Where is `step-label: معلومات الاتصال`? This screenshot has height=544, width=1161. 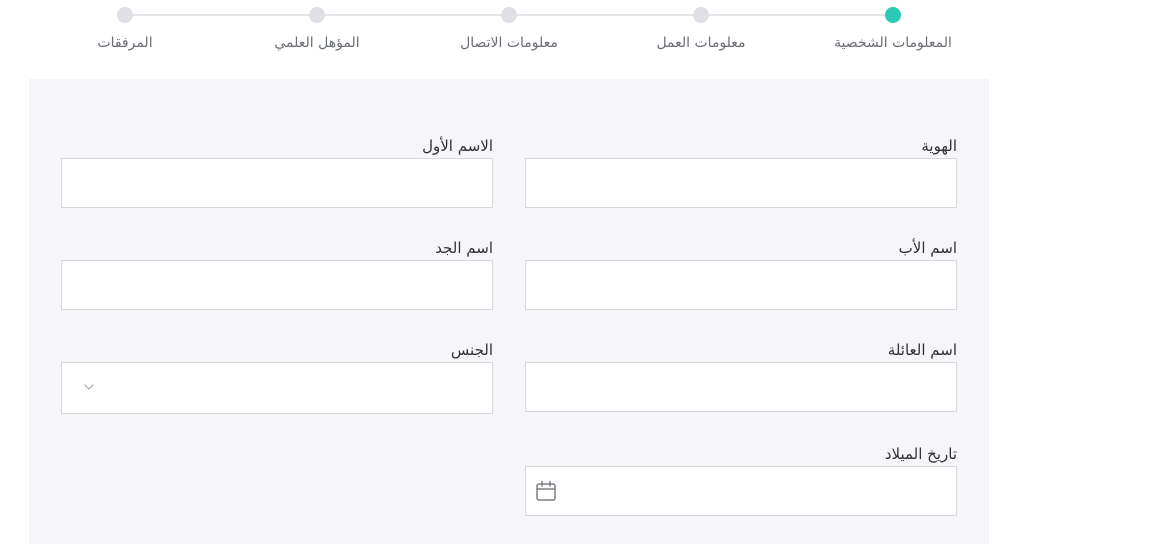
step-label: معلومات الاتصال is located at coordinates (509, 43).